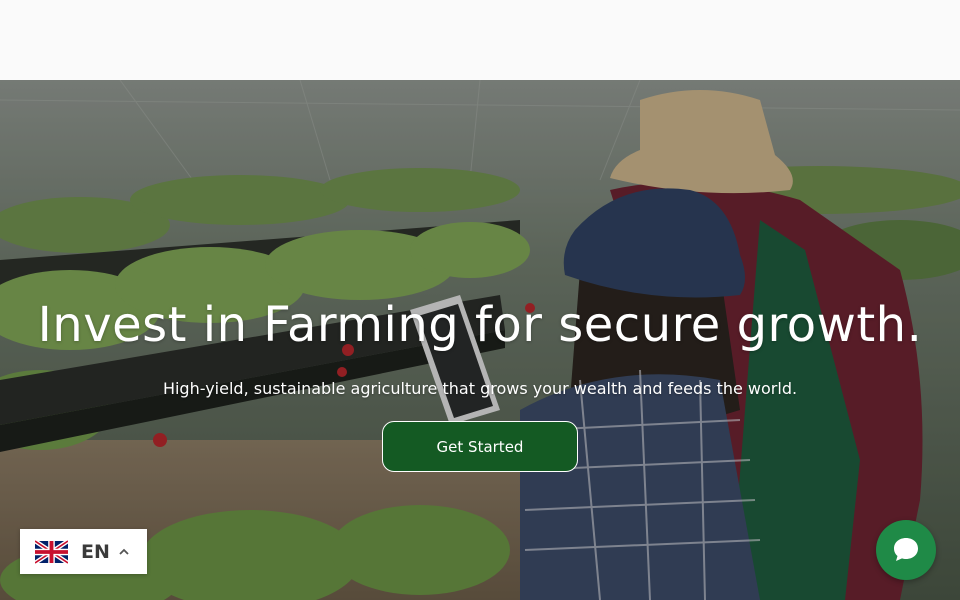 The width and height of the screenshot is (960, 600). I want to click on uk-flag-icon, so click(51, 551).